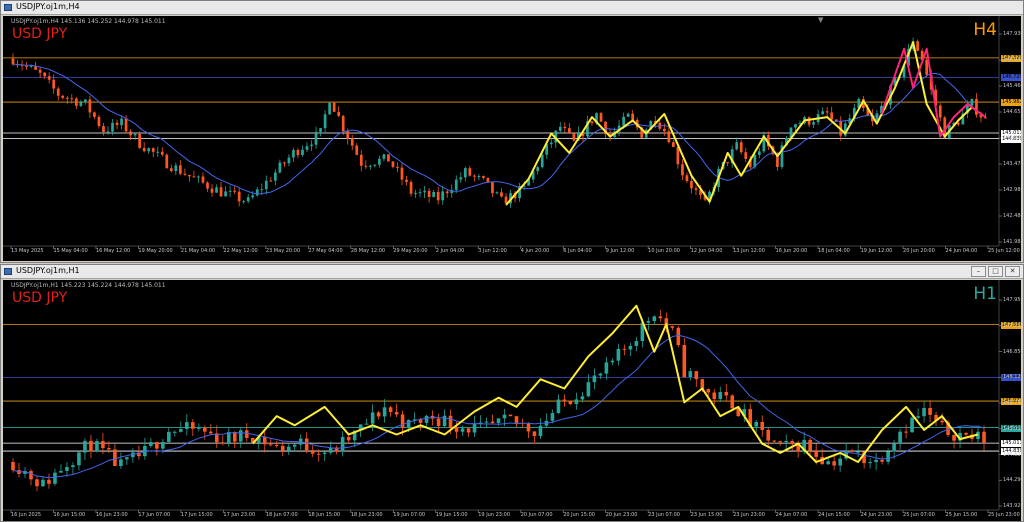 The image size is (1024, 522). Describe the element at coordinates (961, 515) in the screenshot. I see `time-axis-label: 25 Jun 15:00` at that location.